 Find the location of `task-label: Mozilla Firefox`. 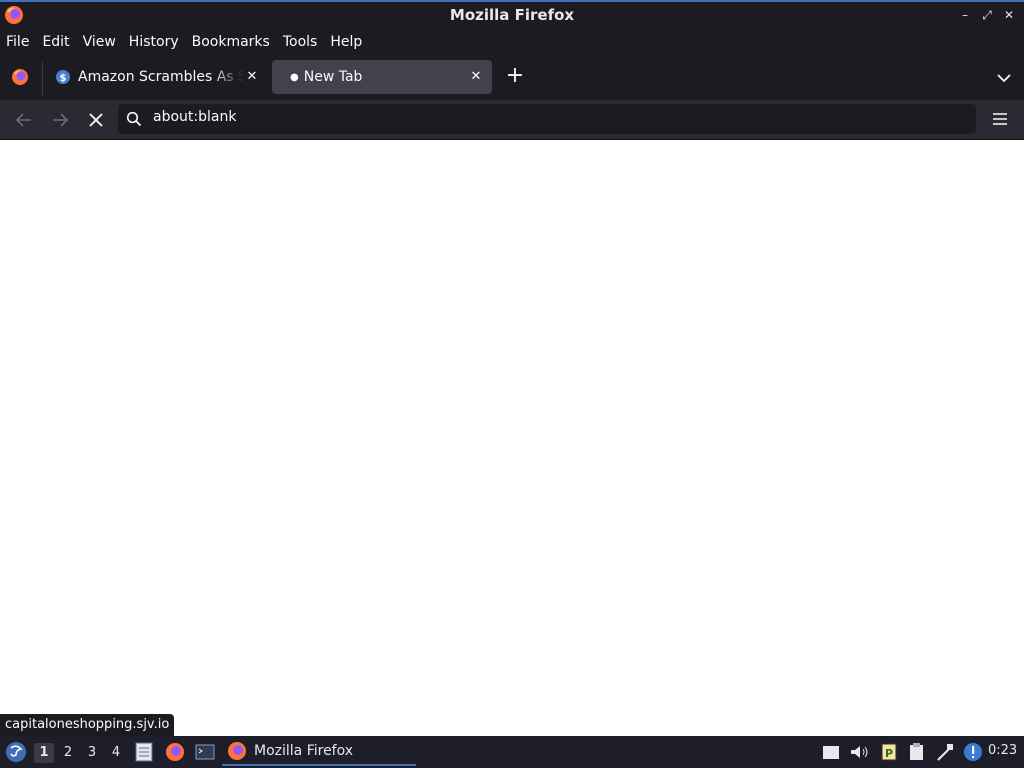

task-label: Mozilla Firefox is located at coordinates (304, 751).